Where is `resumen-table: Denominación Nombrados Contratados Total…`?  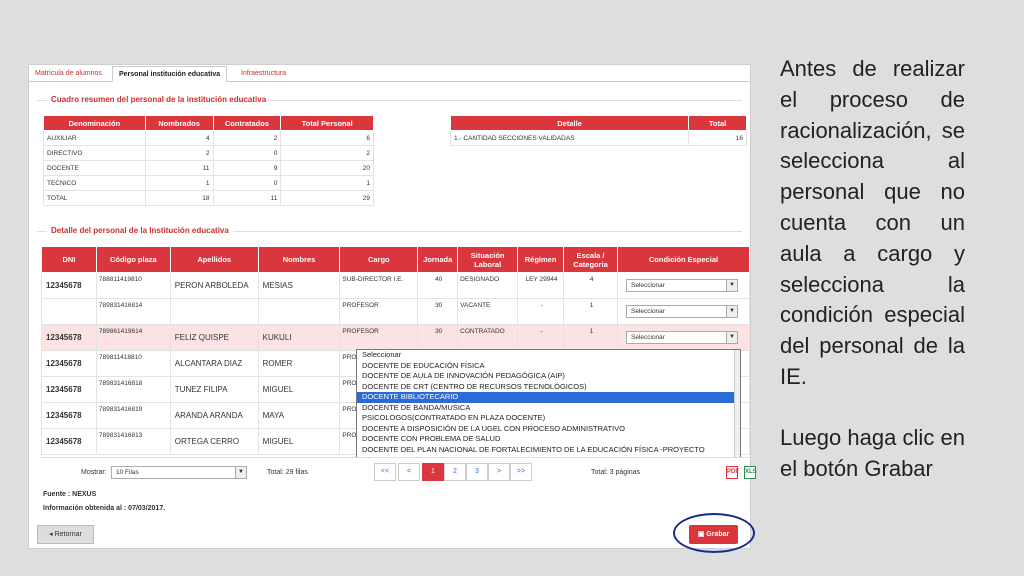 resumen-table: Denominación Nombrados Contratados Total… is located at coordinates (208, 160).